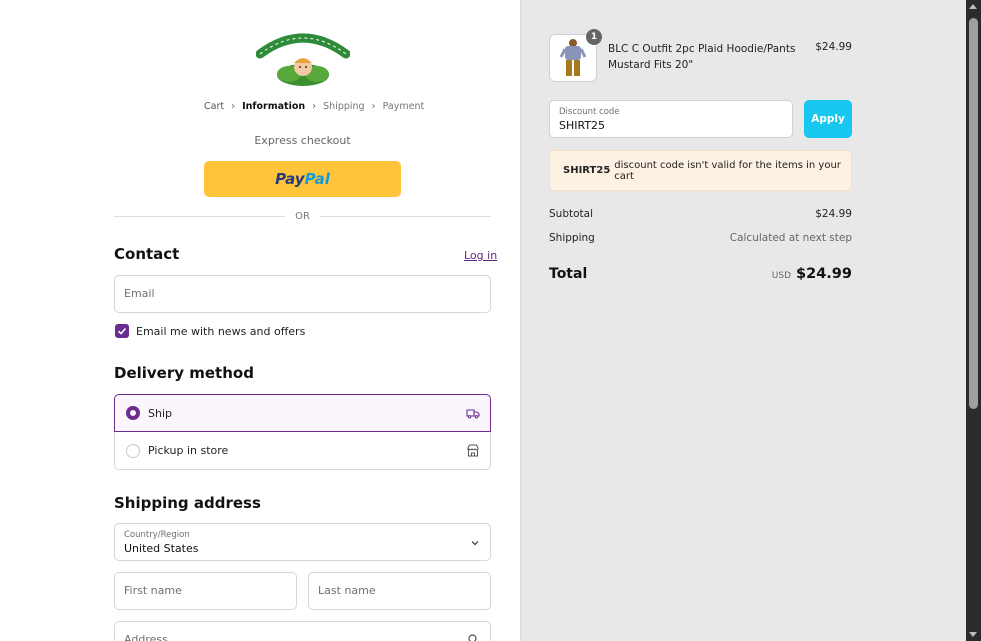 The height and width of the screenshot is (641, 981). I want to click on last-name-placeholder: Last name, so click(347, 590).